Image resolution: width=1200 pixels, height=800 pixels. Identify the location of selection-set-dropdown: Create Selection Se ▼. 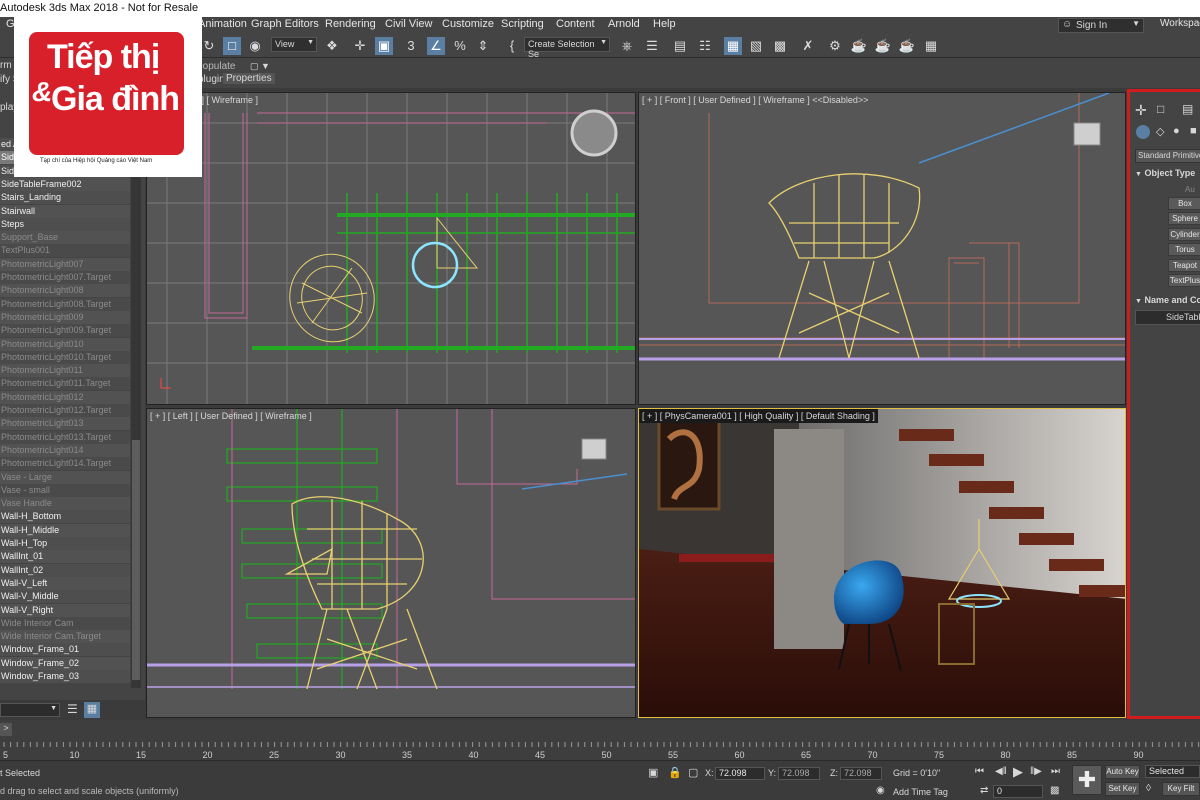
(567, 48).